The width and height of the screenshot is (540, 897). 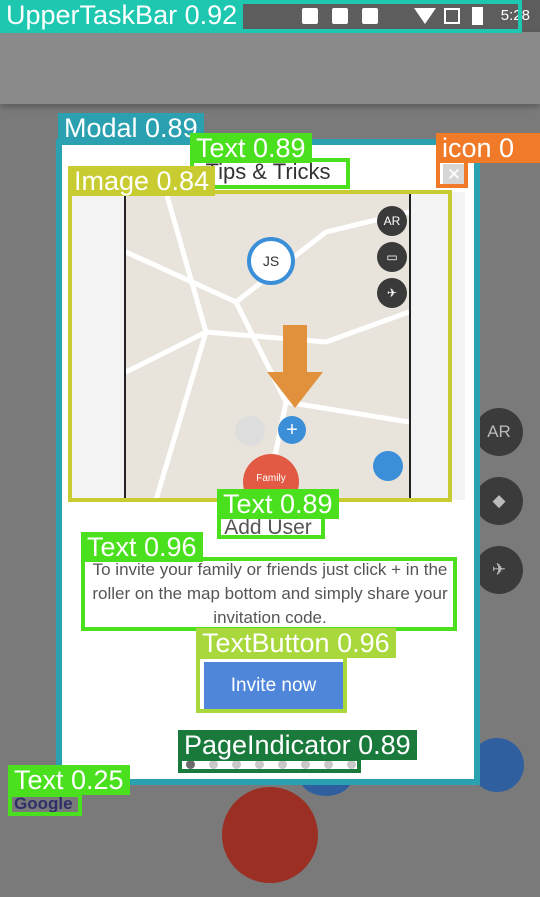 I want to click on airplane-button: ✈, so click(x=499, y=570).